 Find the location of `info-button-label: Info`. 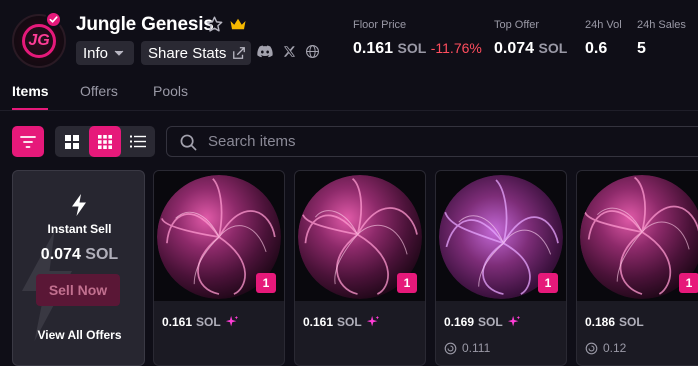

info-button-label: Info is located at coordinates (96, 53).